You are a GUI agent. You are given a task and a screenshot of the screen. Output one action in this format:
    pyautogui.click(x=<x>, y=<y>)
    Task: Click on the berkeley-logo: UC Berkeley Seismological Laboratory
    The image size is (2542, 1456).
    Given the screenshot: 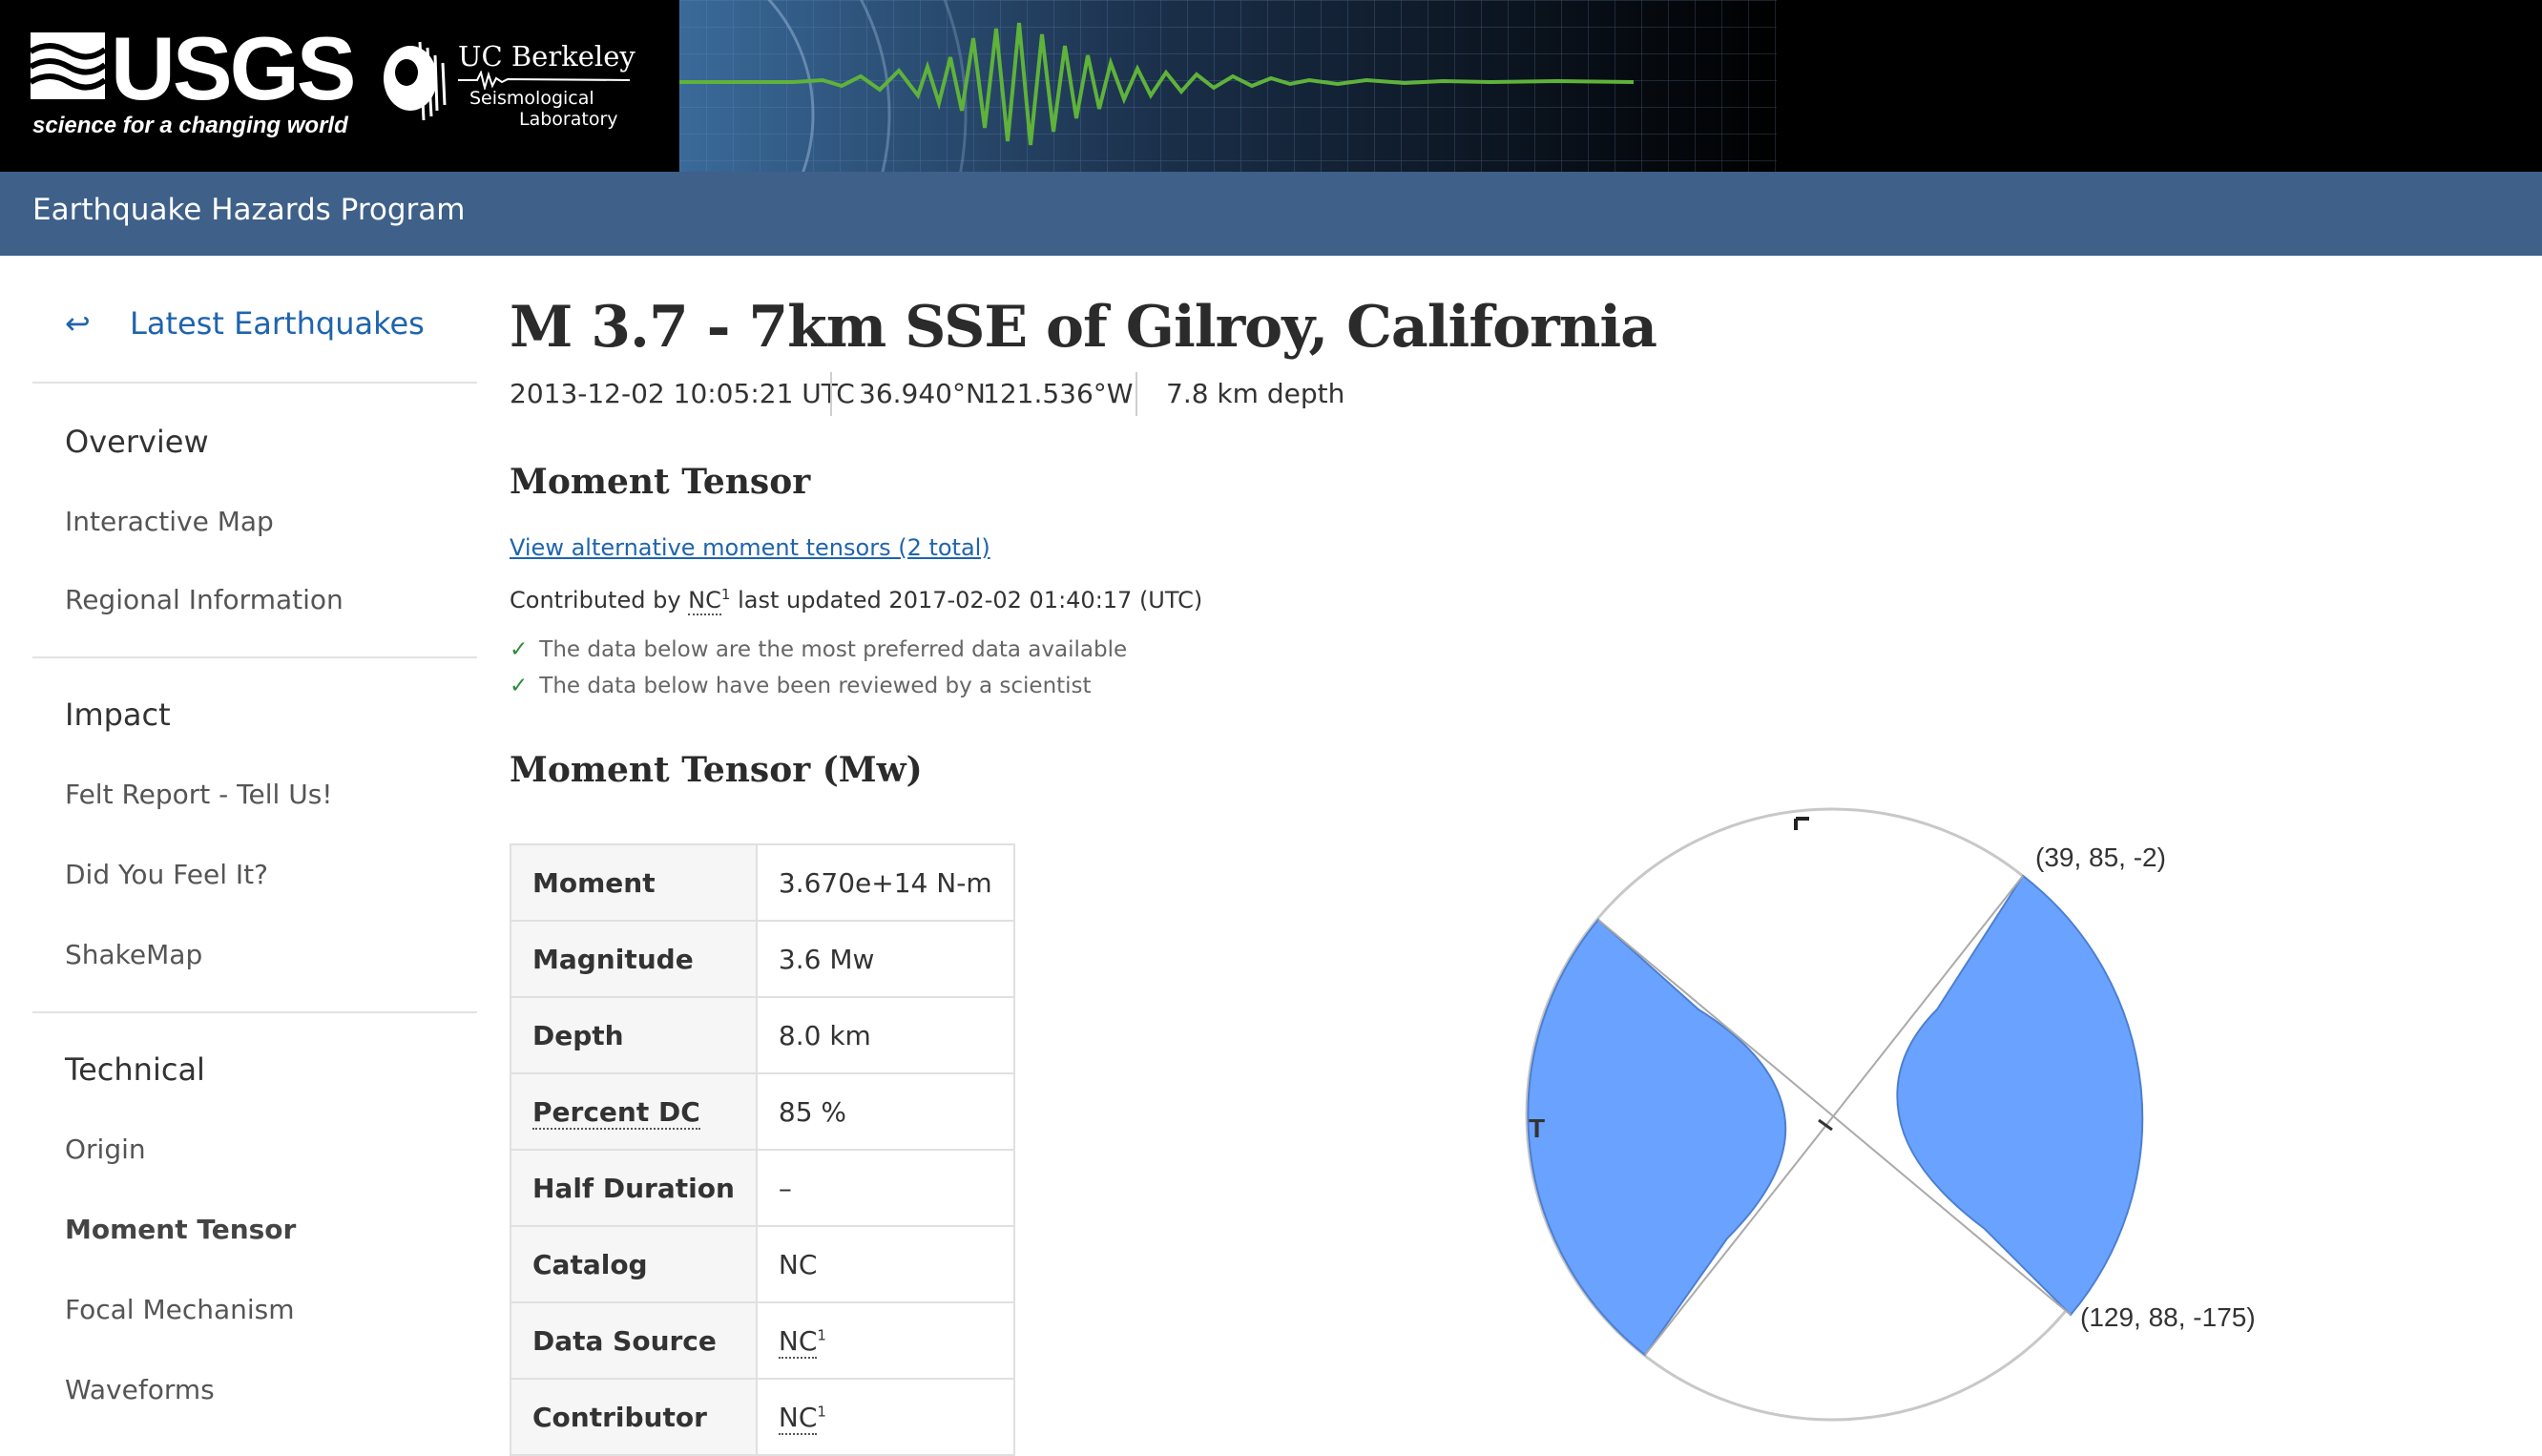 What is the action you would take?
    pyautogui.click(x=512, y=85)
    